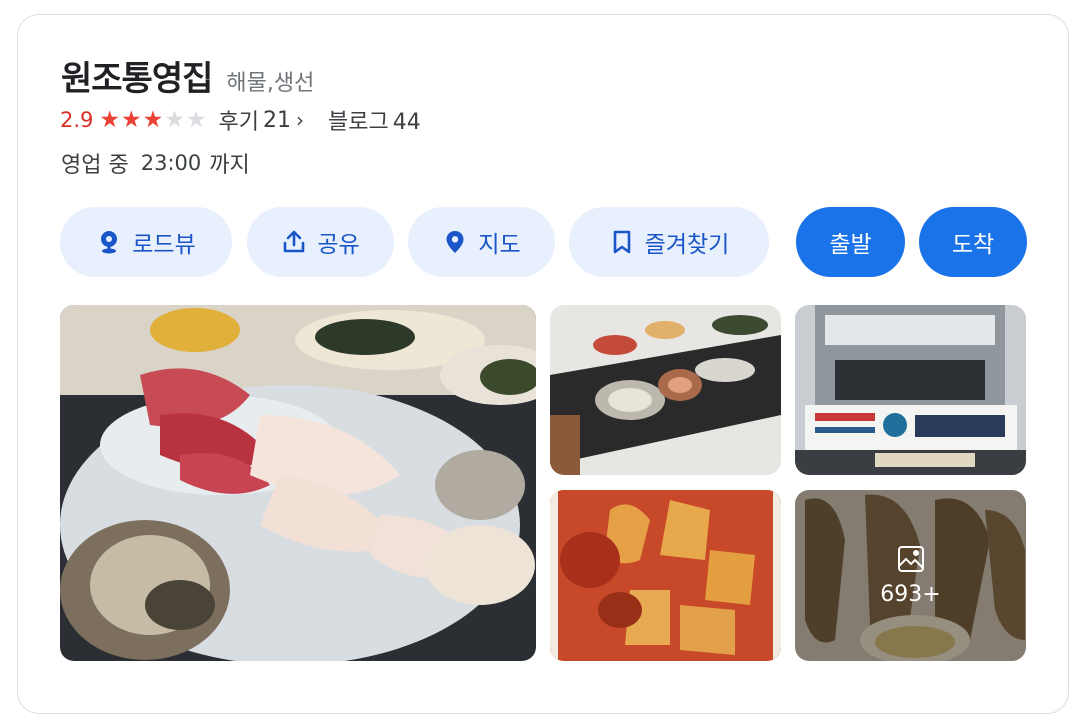 The height and width of the screenshot is (714, 1083). What do you see at coordinates (338, 245) in the screenshot?
I see `share-label: 공유` at bounding box center [338, 245].